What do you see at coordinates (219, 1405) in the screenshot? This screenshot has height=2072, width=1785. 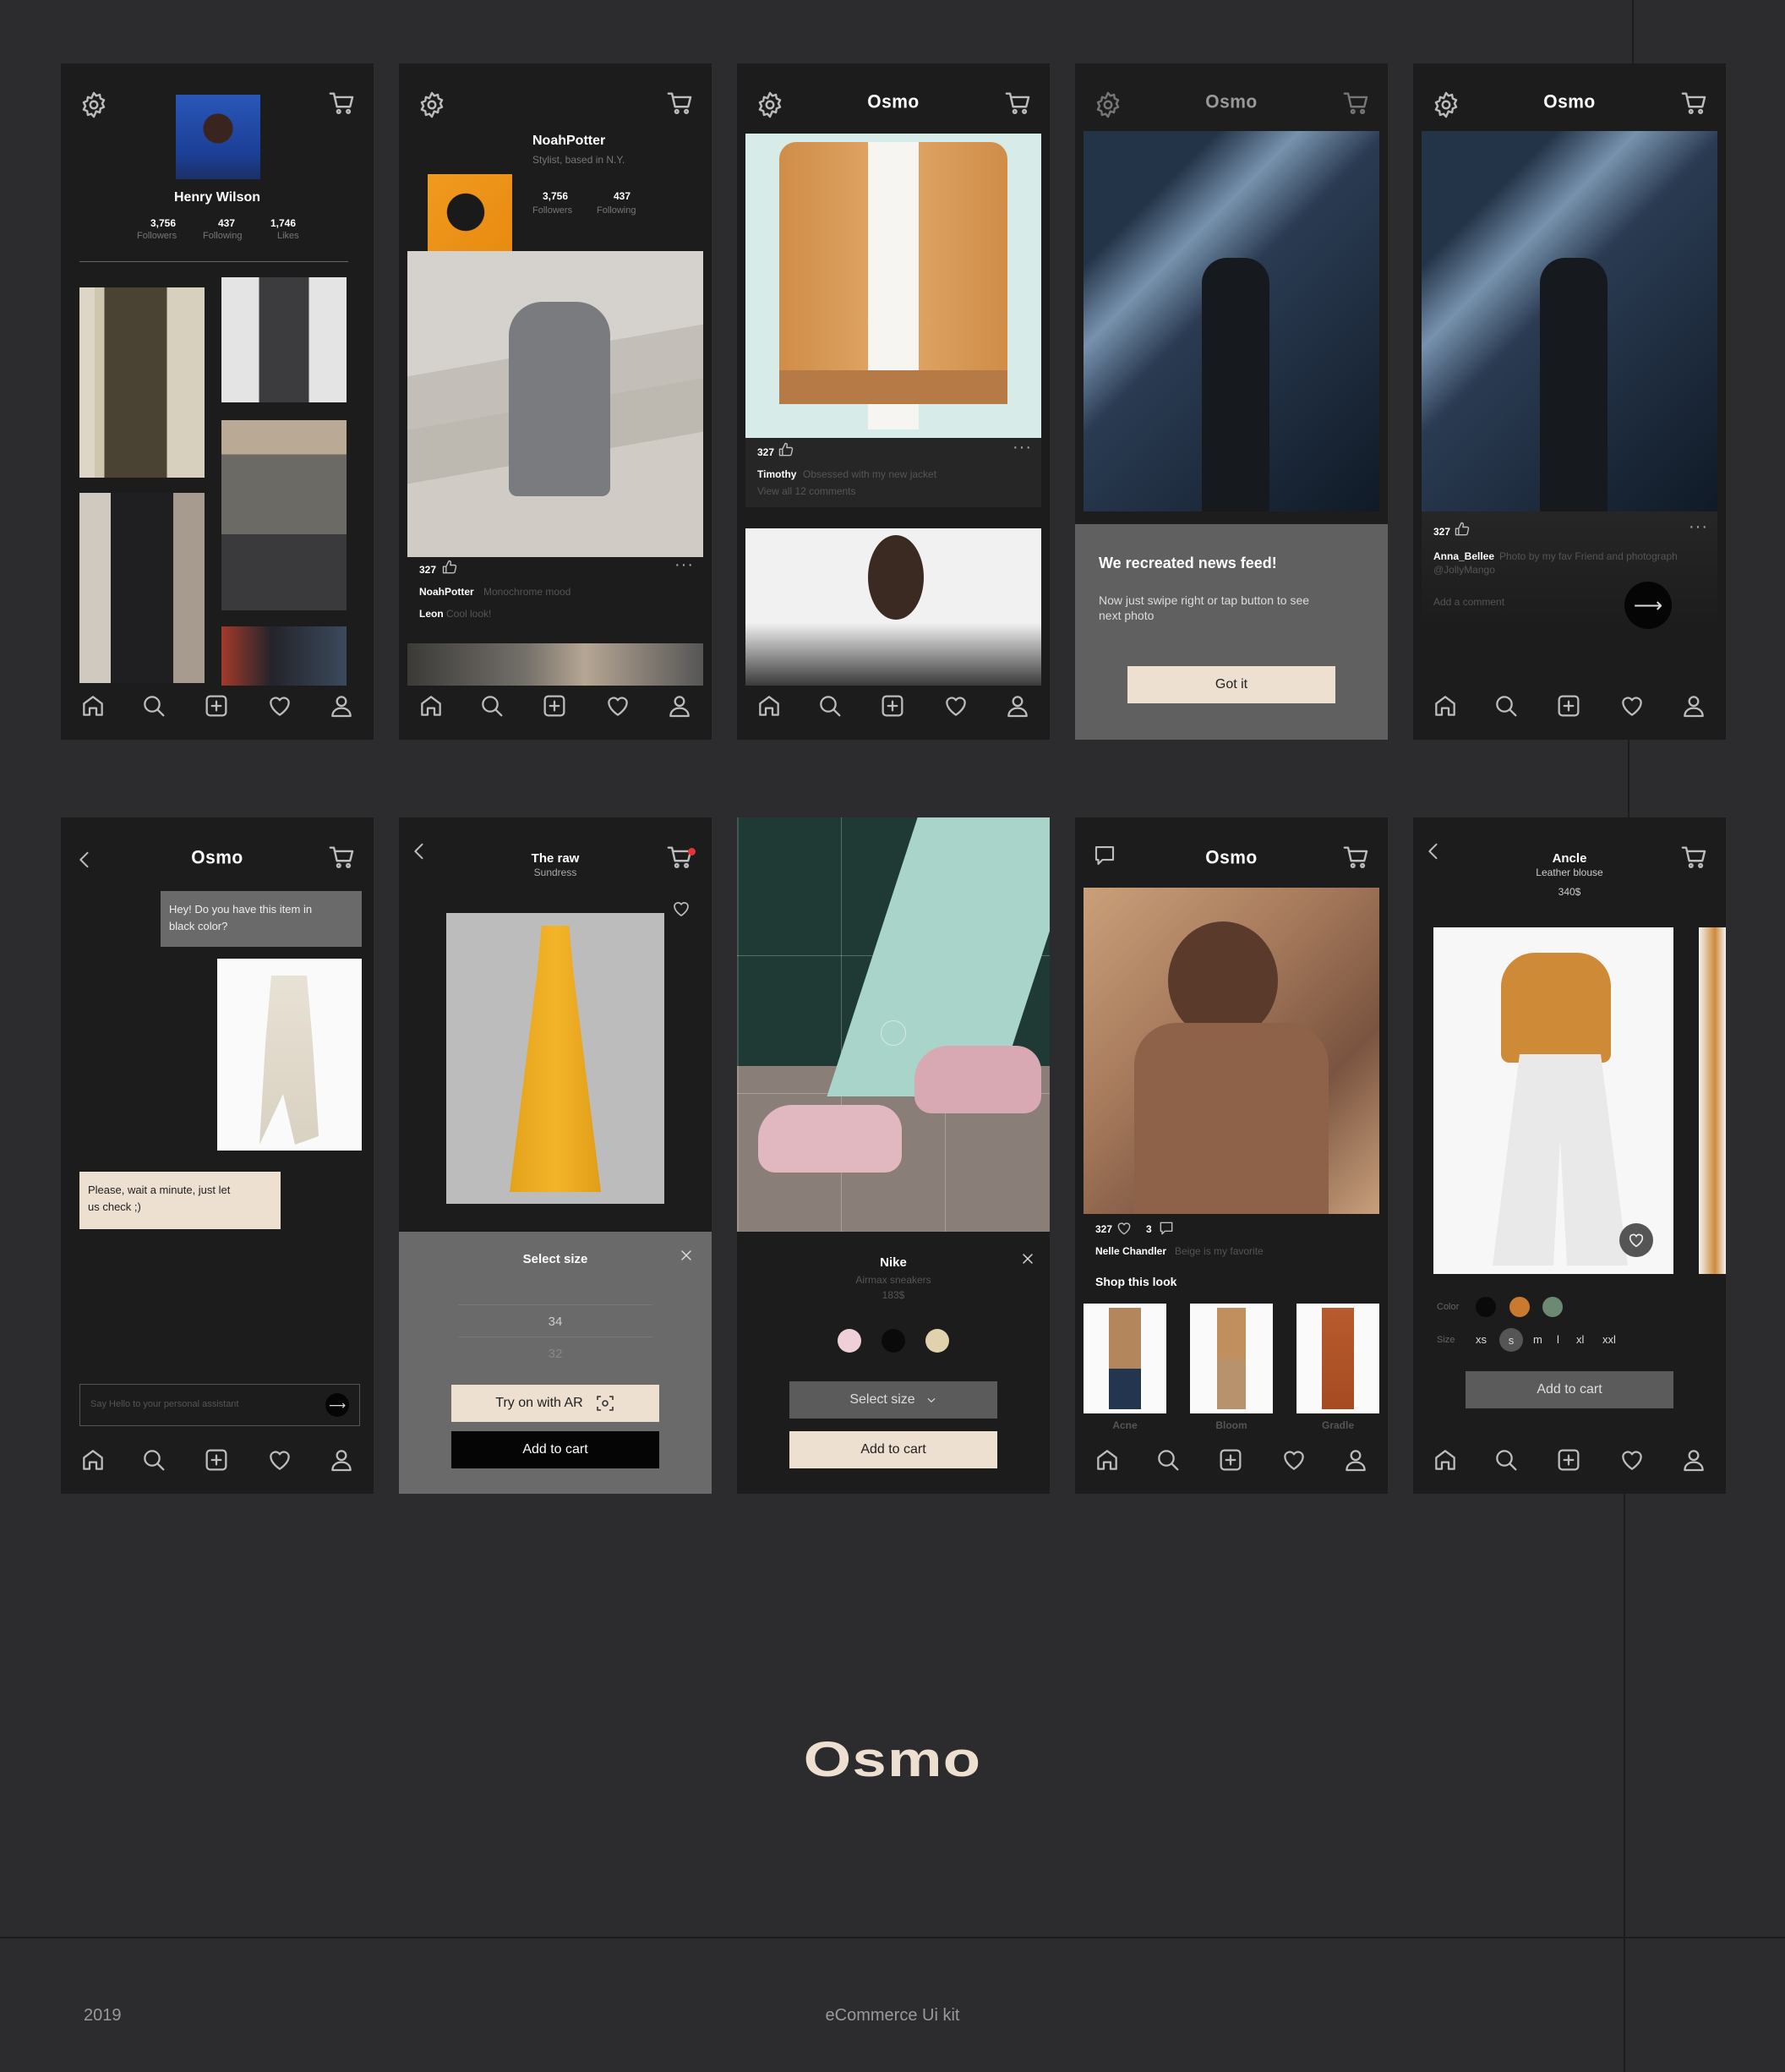 I see `chat-input: Say Hello to your personal assistant ⟶` at bounding box center [219, 1405].